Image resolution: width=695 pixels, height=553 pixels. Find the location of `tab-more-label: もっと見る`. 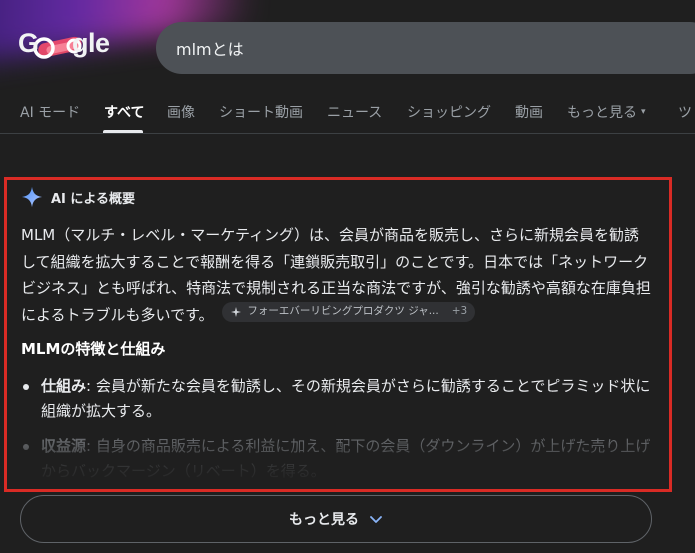

tab-more-label: もっと見る is located at coordinates (602, 113).